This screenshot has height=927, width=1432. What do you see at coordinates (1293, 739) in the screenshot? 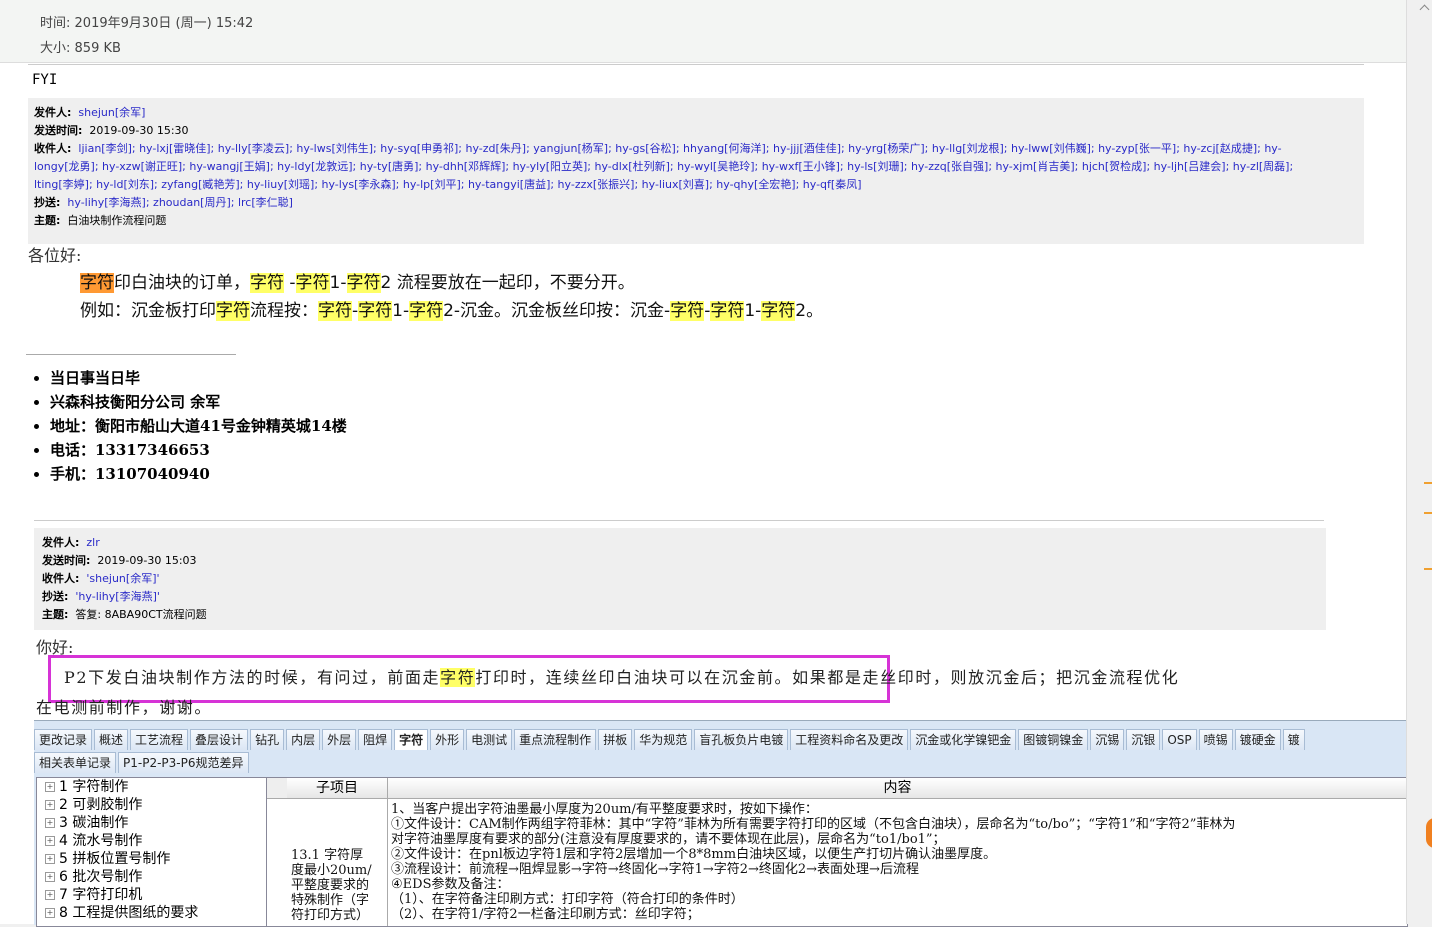
I see `tab-item: 镀` at bounding box center [1293, 739].